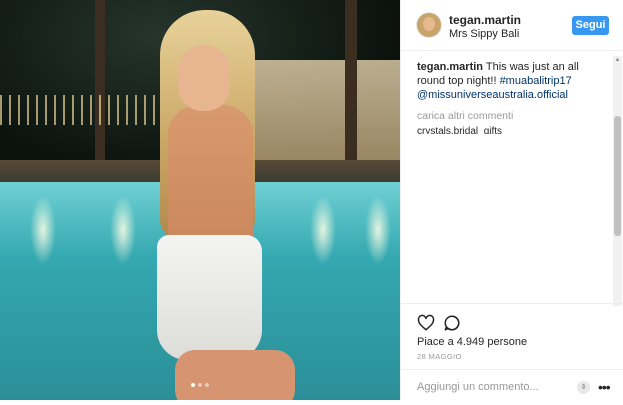 This screenshot has width=623, height=405. I want to click on heart-outline-icon, so click(426, 323).